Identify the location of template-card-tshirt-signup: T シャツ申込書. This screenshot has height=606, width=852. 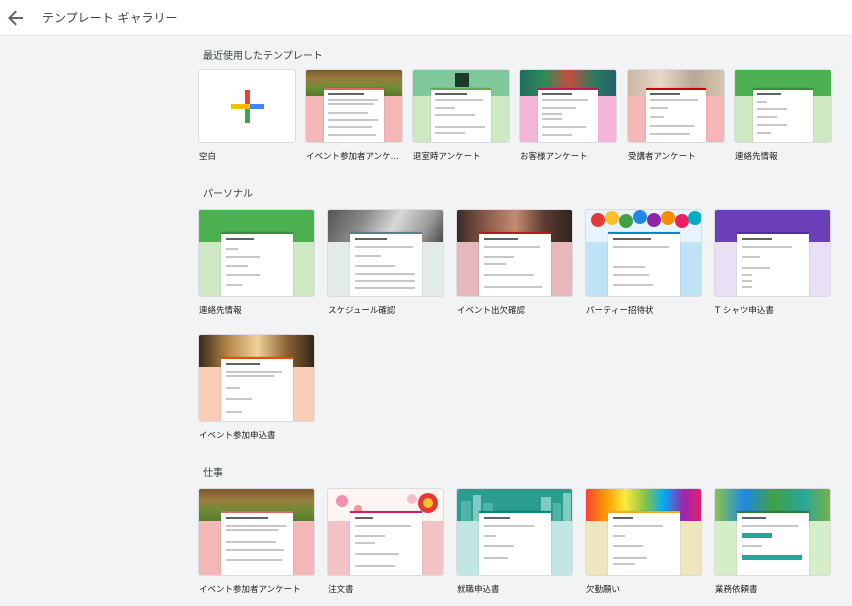
(772, 264).